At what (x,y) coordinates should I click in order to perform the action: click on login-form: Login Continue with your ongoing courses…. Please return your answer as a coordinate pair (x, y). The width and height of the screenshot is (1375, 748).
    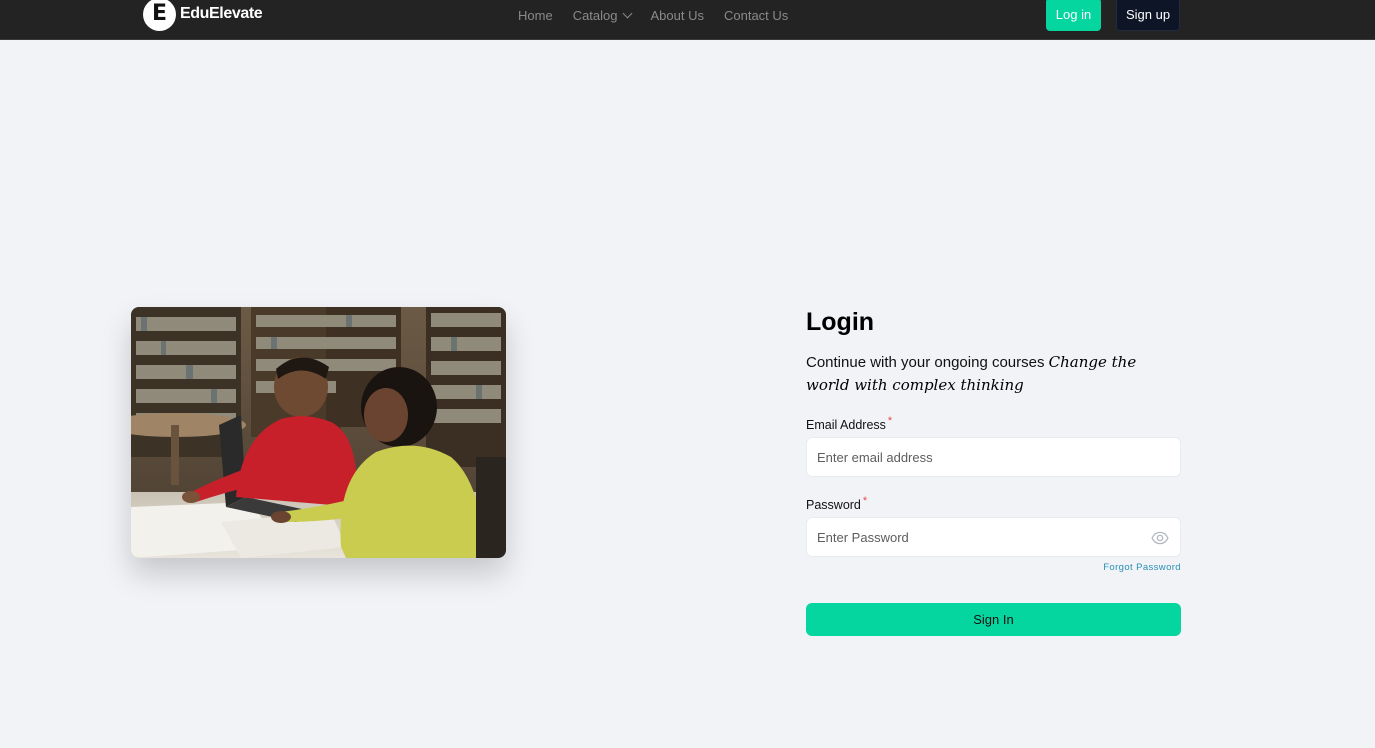
    Looking at the image, I should click on (993, 471).